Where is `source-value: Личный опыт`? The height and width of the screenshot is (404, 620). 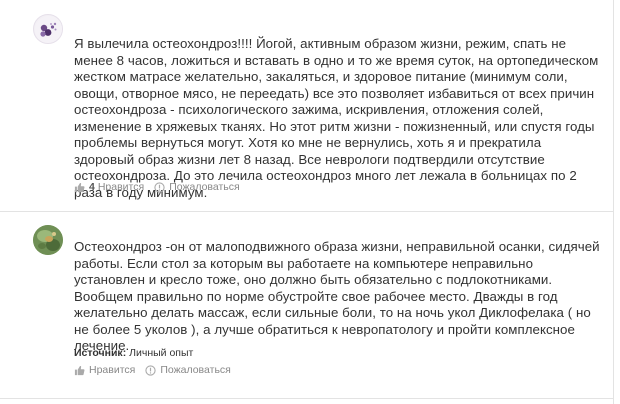
source-value: Личный опыт is located at coordinates (161, 353).